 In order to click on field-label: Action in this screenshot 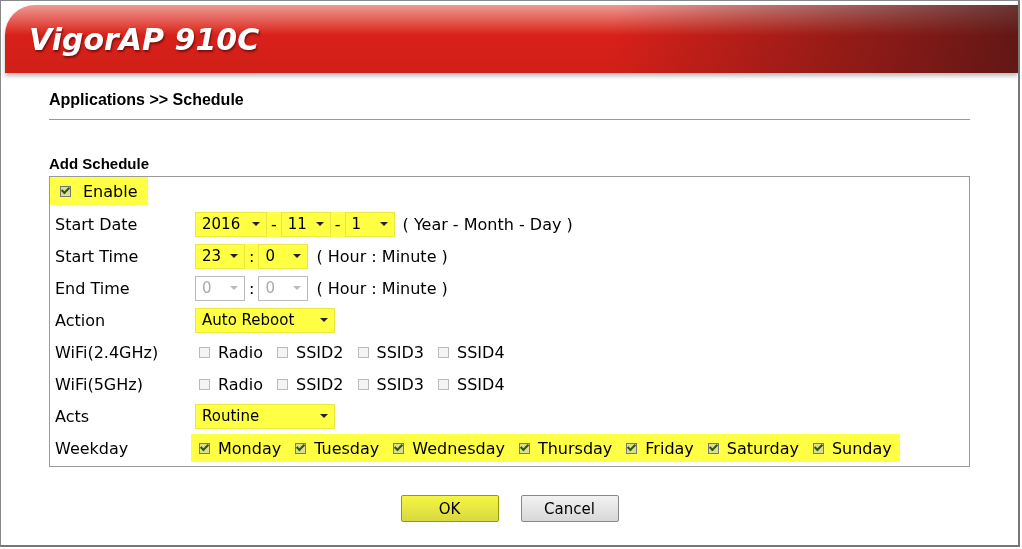, I will do `click(80, 320)`.